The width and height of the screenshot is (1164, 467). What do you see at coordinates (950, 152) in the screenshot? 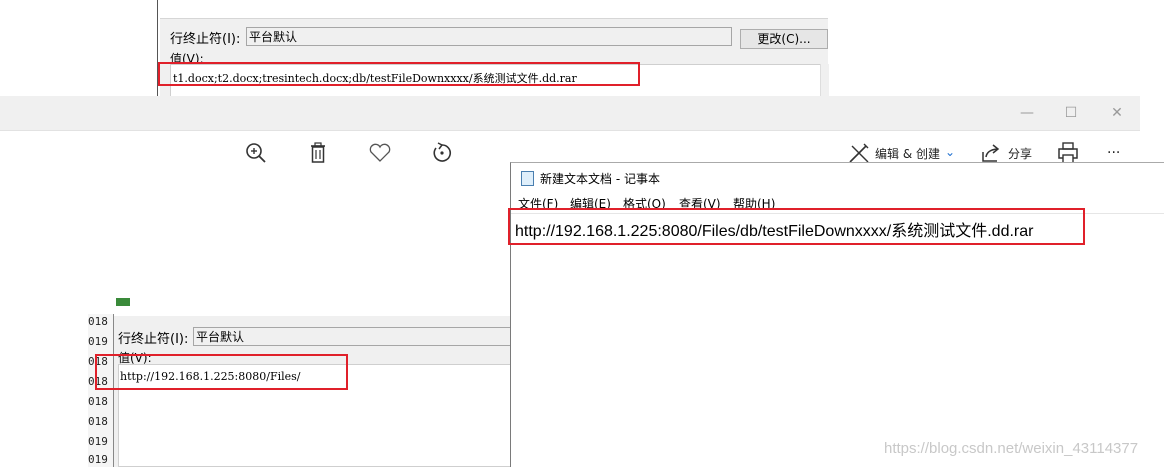
I see `chevron-down-icon: ⌄` at bounding box center [950, 152].